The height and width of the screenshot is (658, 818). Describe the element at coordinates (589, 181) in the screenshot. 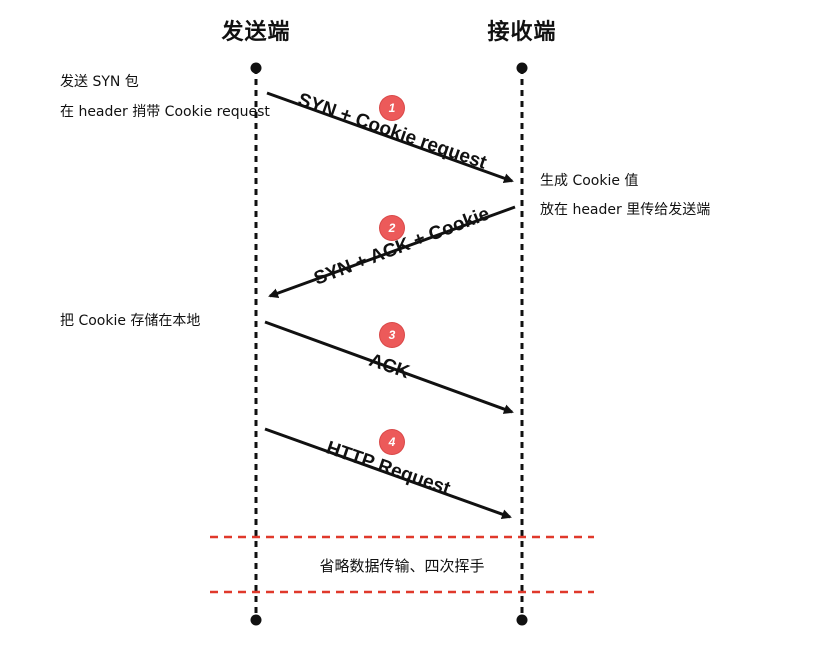

I see `receiver-note-1-line-1: 生成 Cookie 值` at that location.